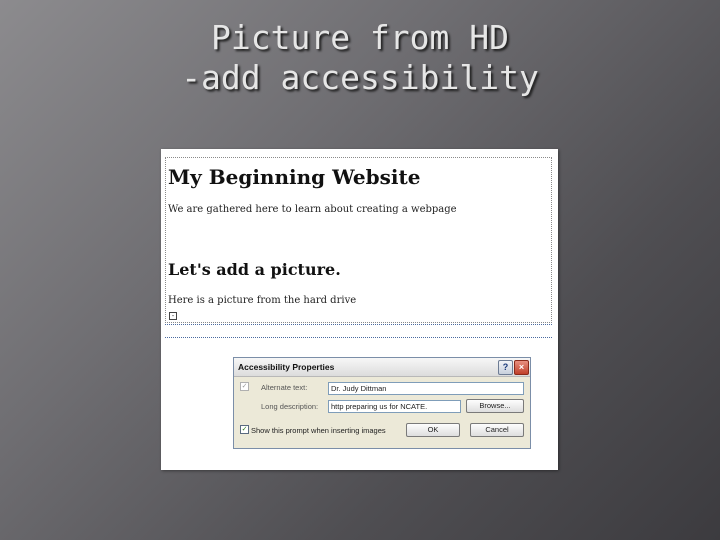  I want to click on long-description-label: Long description:, so click(290, 406).